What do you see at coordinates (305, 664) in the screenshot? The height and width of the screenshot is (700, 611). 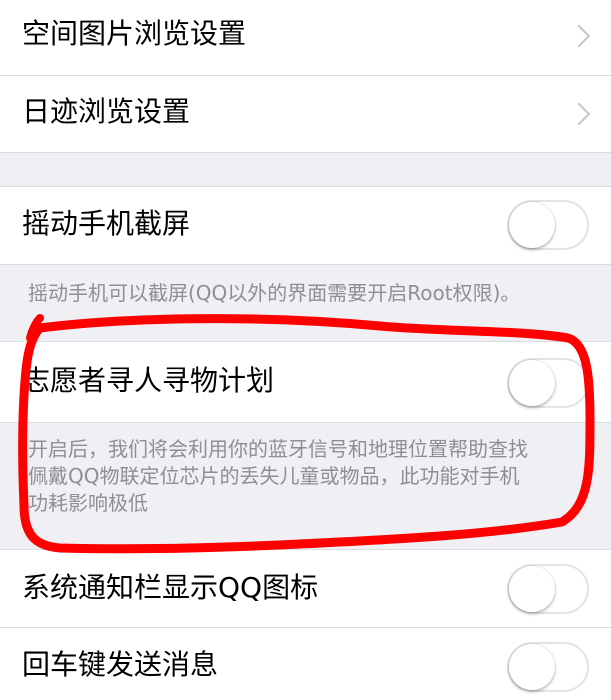 I see `enter-to-send-row: 回车键发送消息` at bounding box center [305, 664].